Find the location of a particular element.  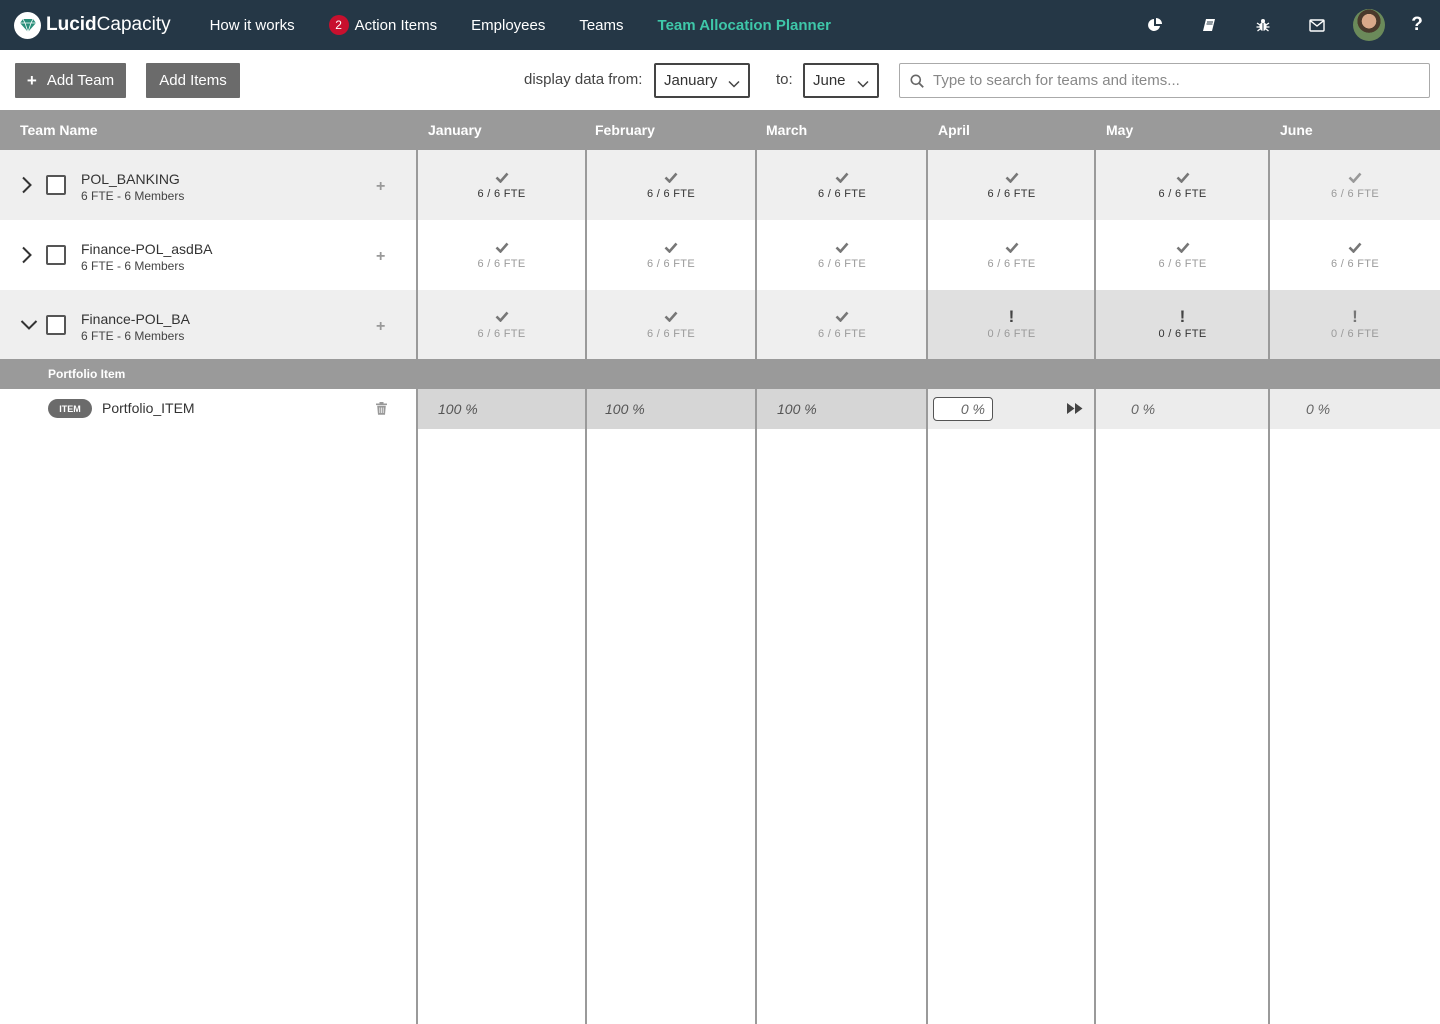

to-label: to: is located at coordinates (784, 79).